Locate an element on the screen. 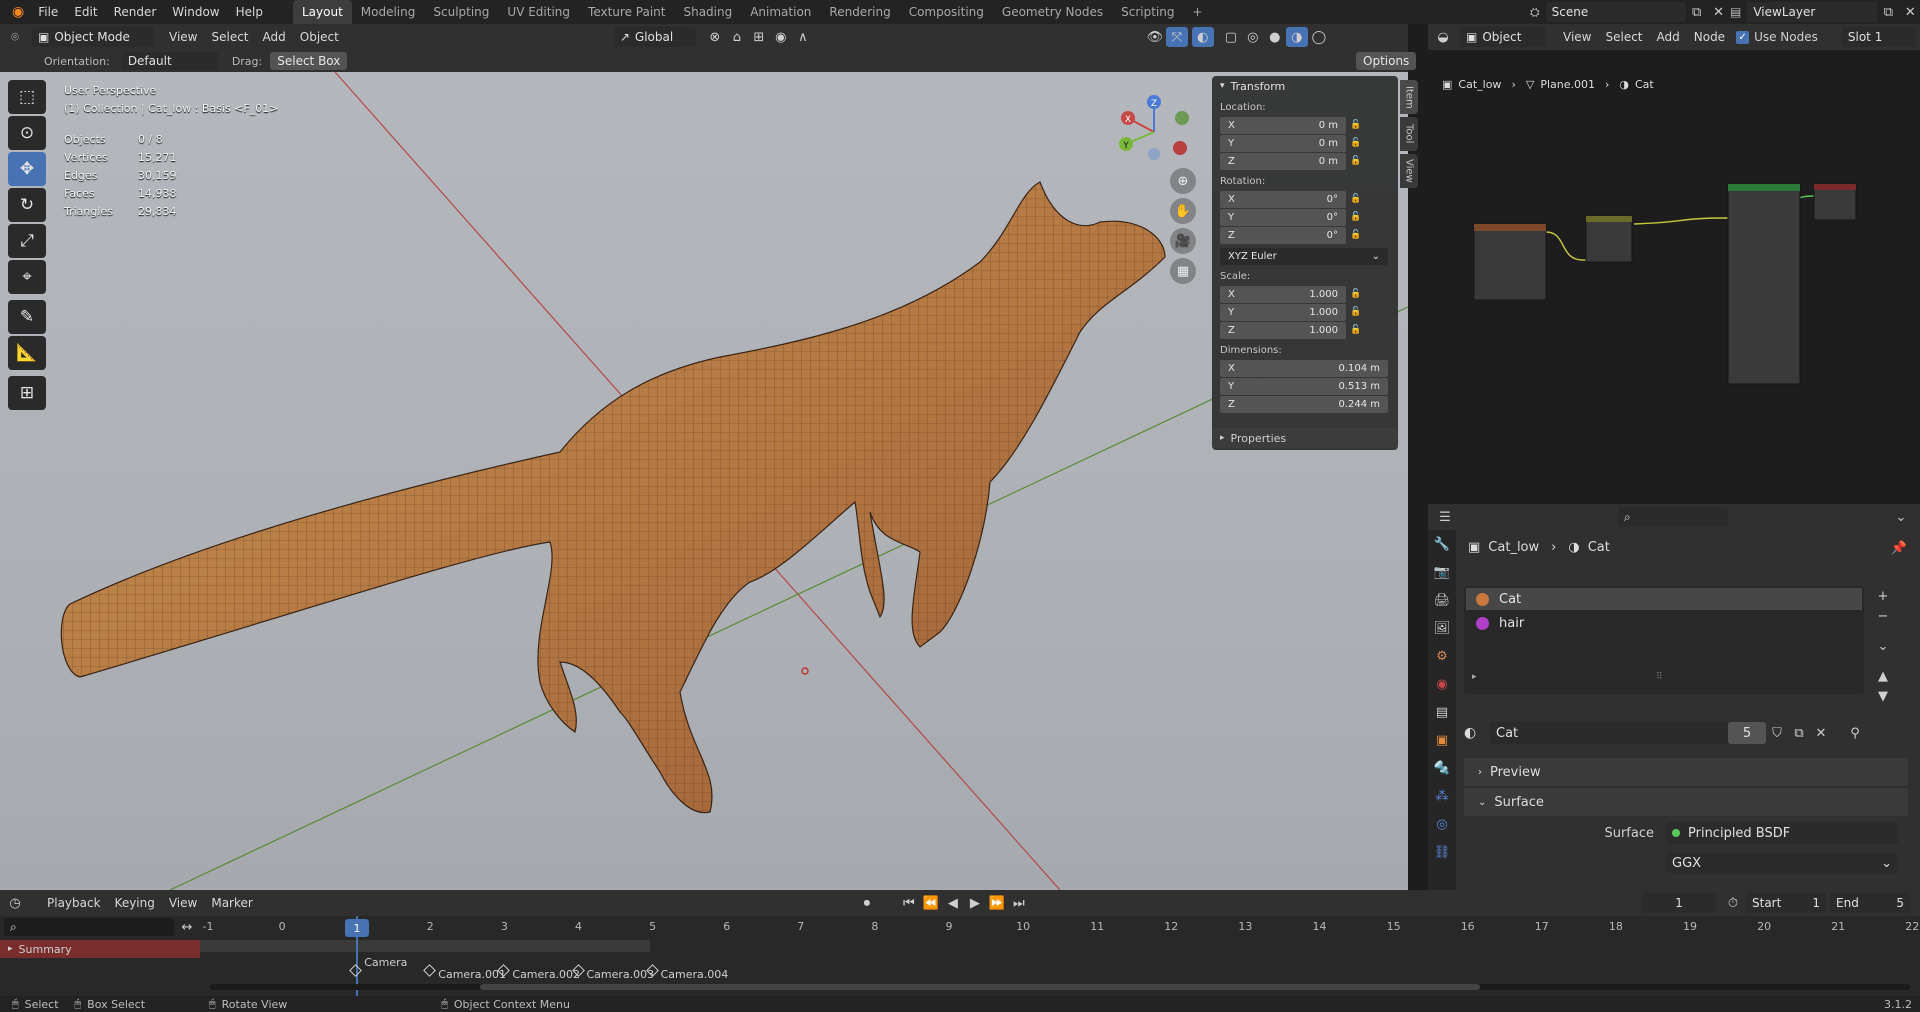 This screenshot has width=1920, height=1012. dimensions-x-field: X 0.104 m is located at coordinates (1304, 368).